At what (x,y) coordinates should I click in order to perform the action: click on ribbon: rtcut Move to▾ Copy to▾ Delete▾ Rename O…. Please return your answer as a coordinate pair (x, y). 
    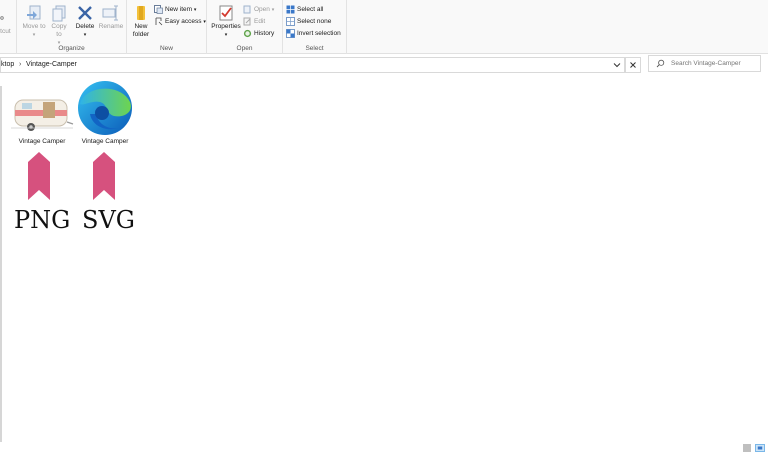
    Looking at the image, I should click on (384, 27).